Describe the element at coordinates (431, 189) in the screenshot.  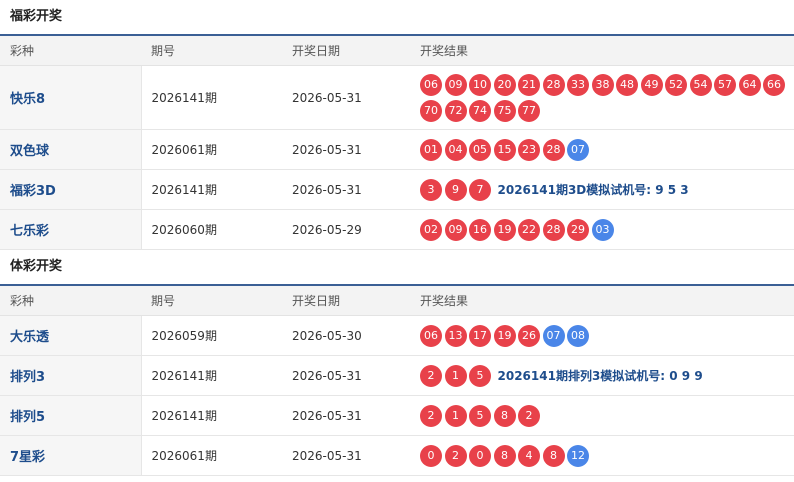
I see `red-ball: 3` at that location.